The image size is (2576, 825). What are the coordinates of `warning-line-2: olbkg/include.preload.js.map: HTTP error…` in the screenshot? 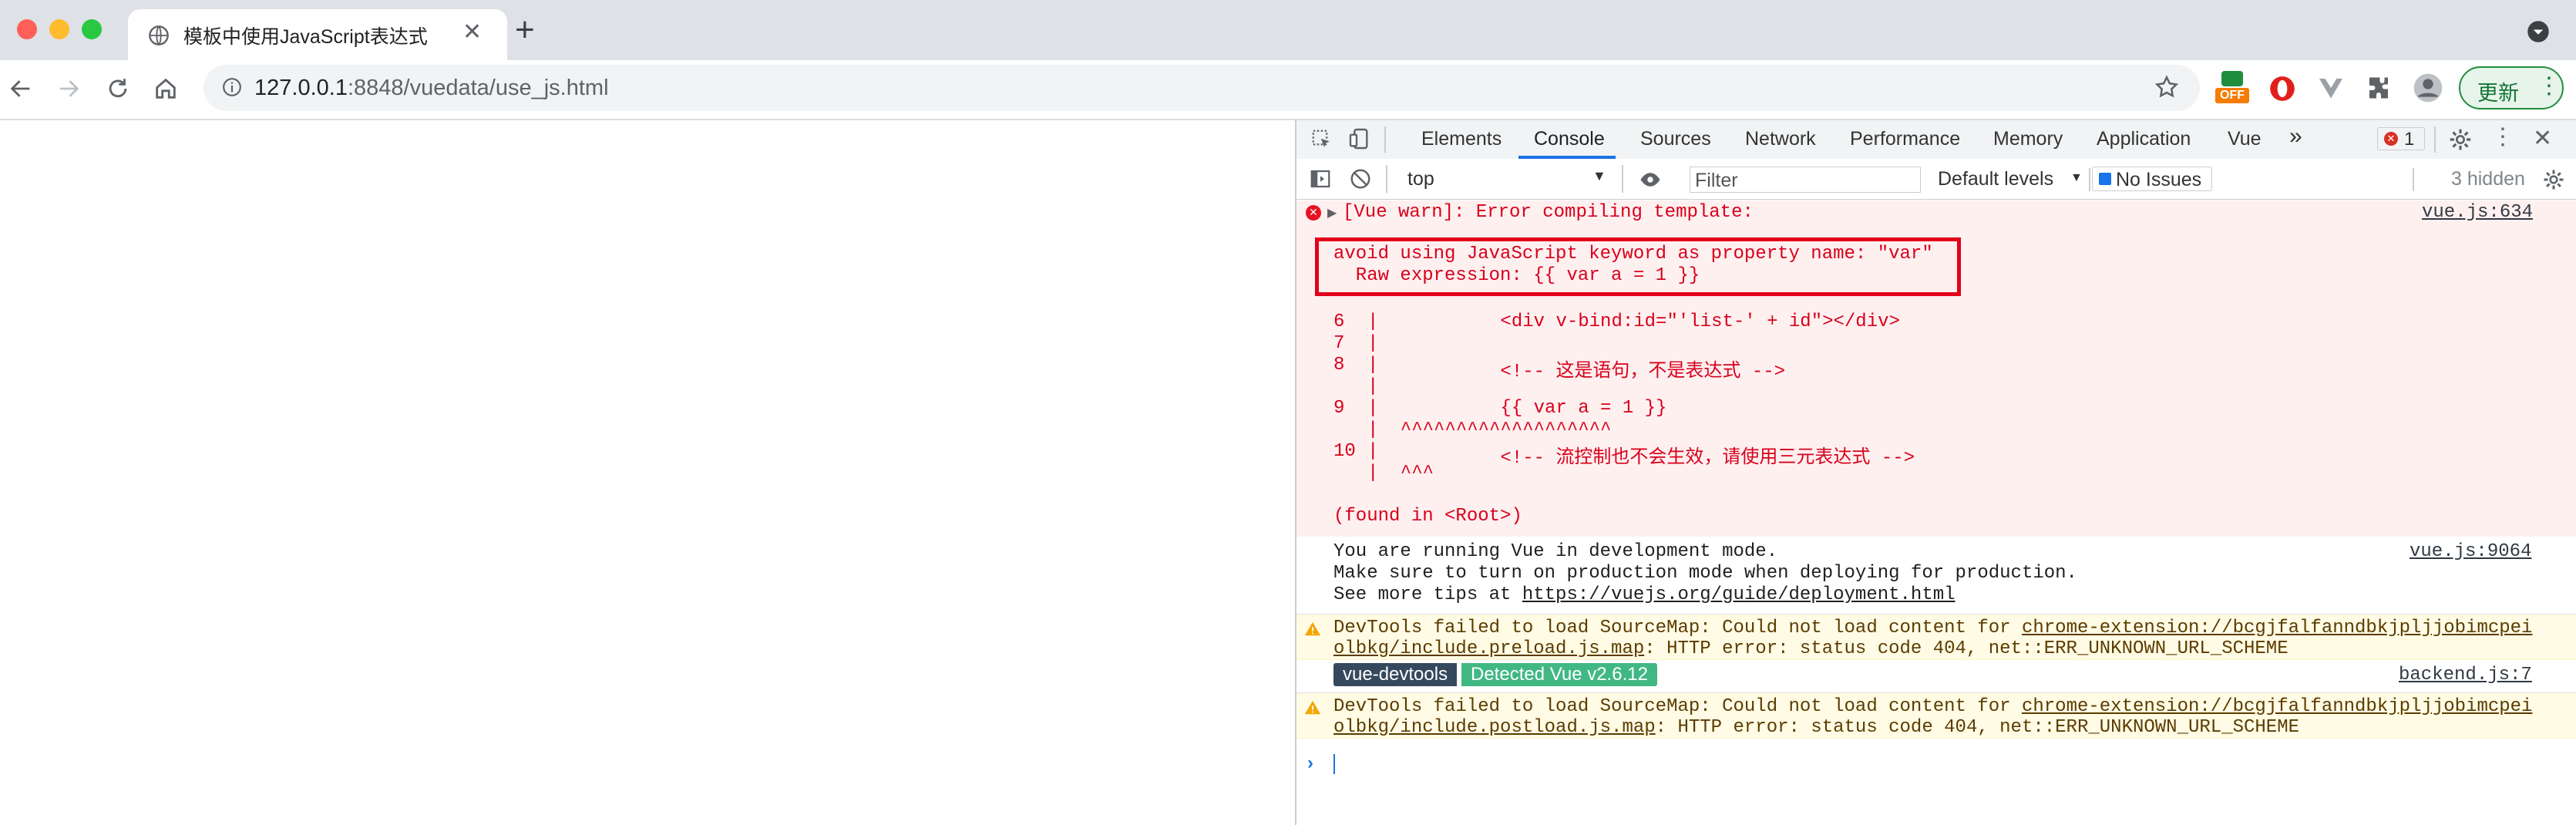 It's located at (1810, 648).